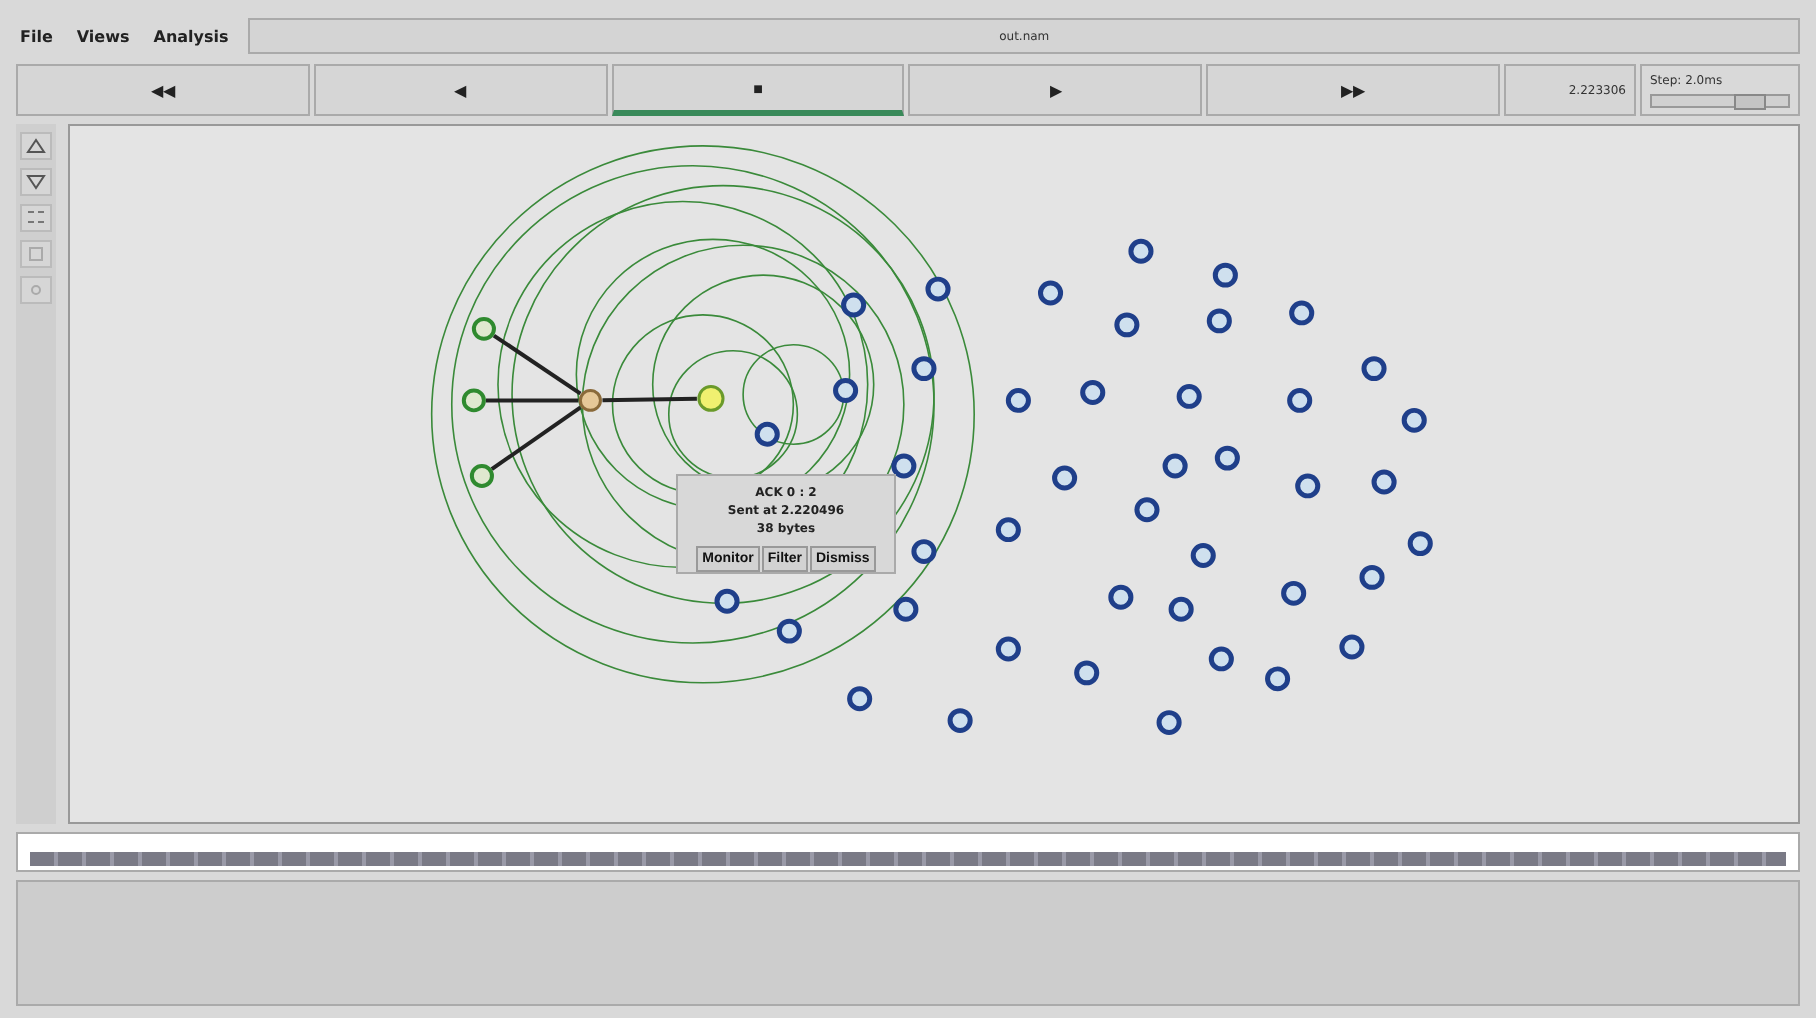 This screenshot has height=1018, width=1816. Describe the element at coordinates (908, 852) in the screenshot. I see `timeline` at that location.